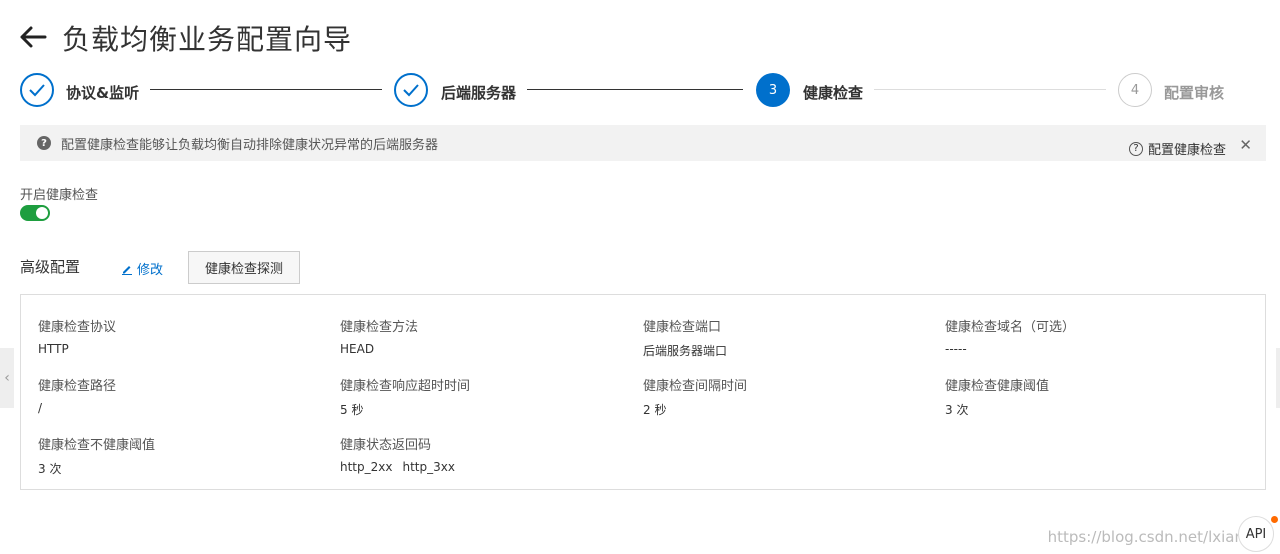  Describe the element at coordinates (1135, 90) in the screenshot. I see `step-4-number: 4` at that location.